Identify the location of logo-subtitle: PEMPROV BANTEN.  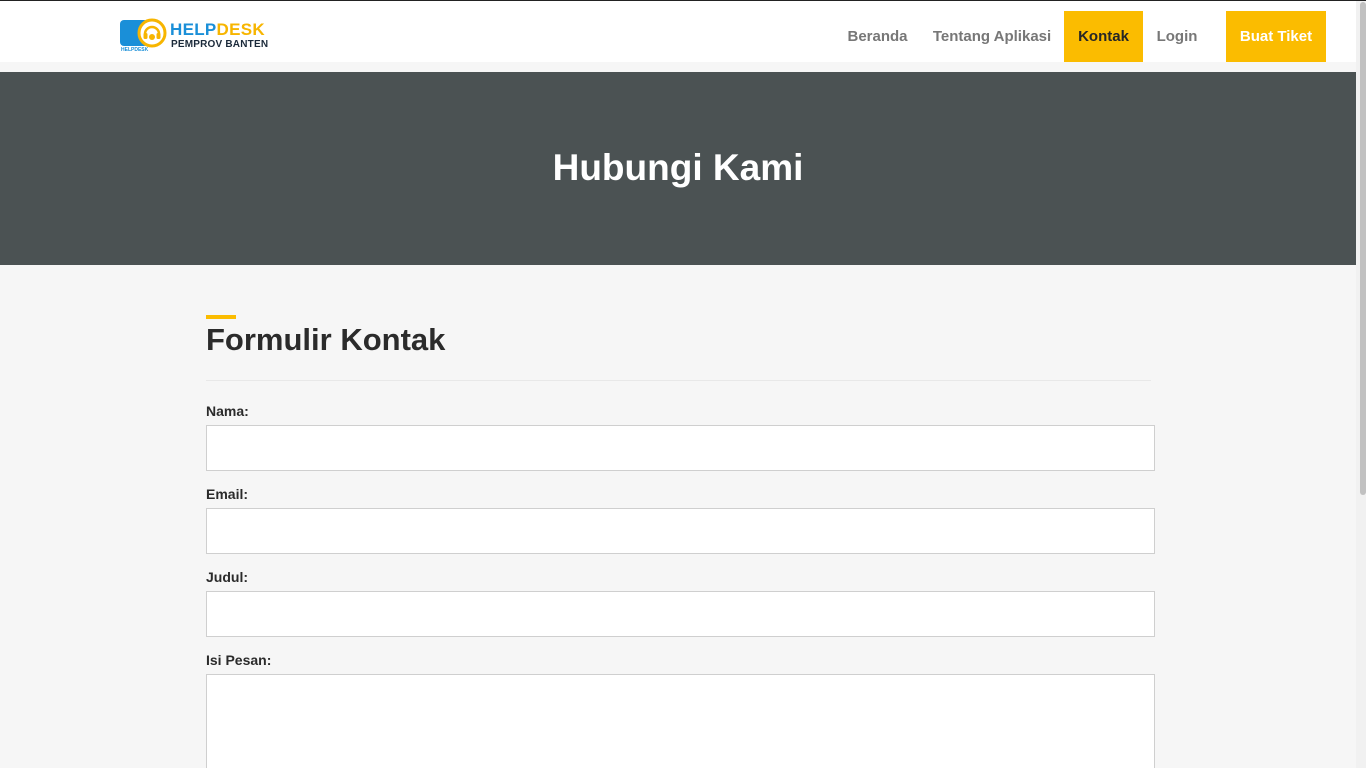
(220, 44).